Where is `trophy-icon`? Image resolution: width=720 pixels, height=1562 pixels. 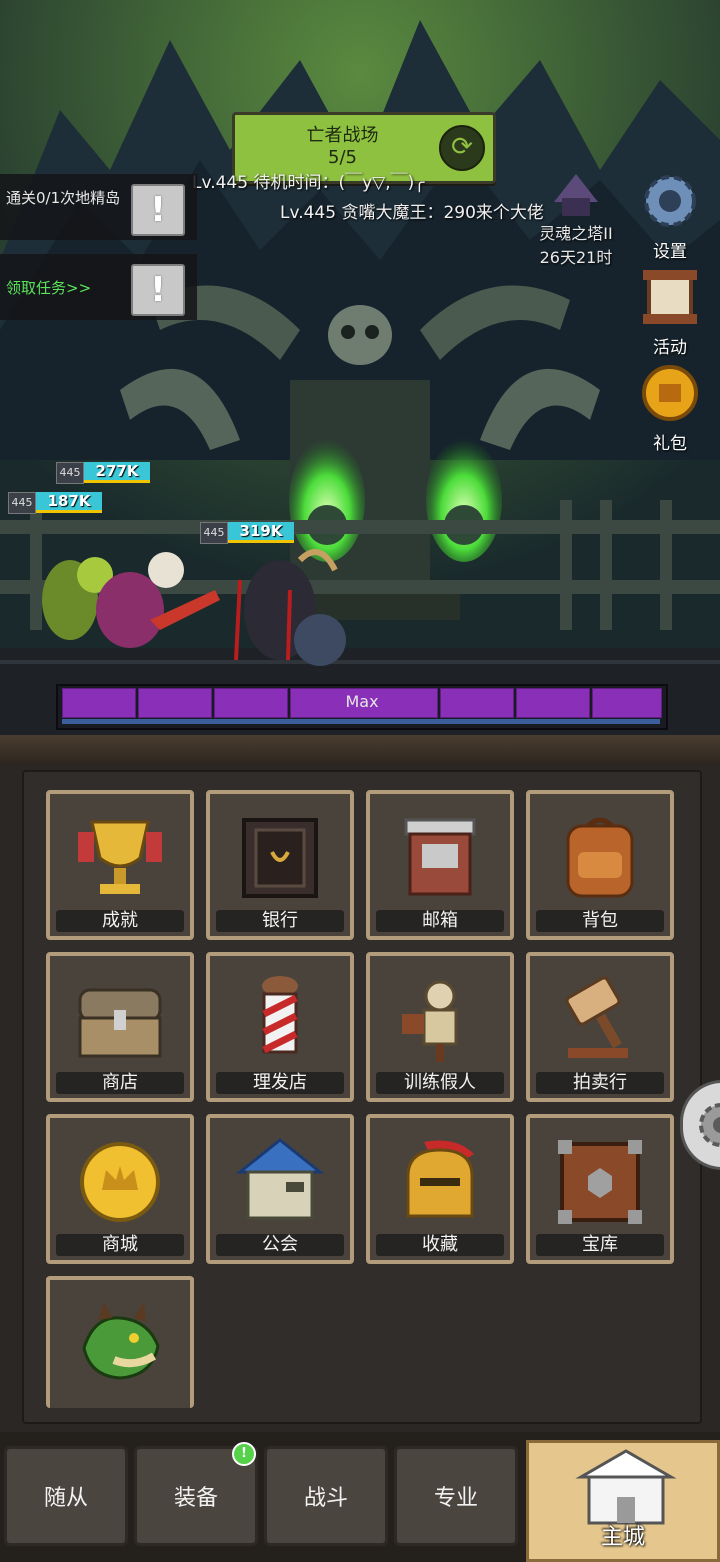
trophy-icon is located at coordinates (120, 857).